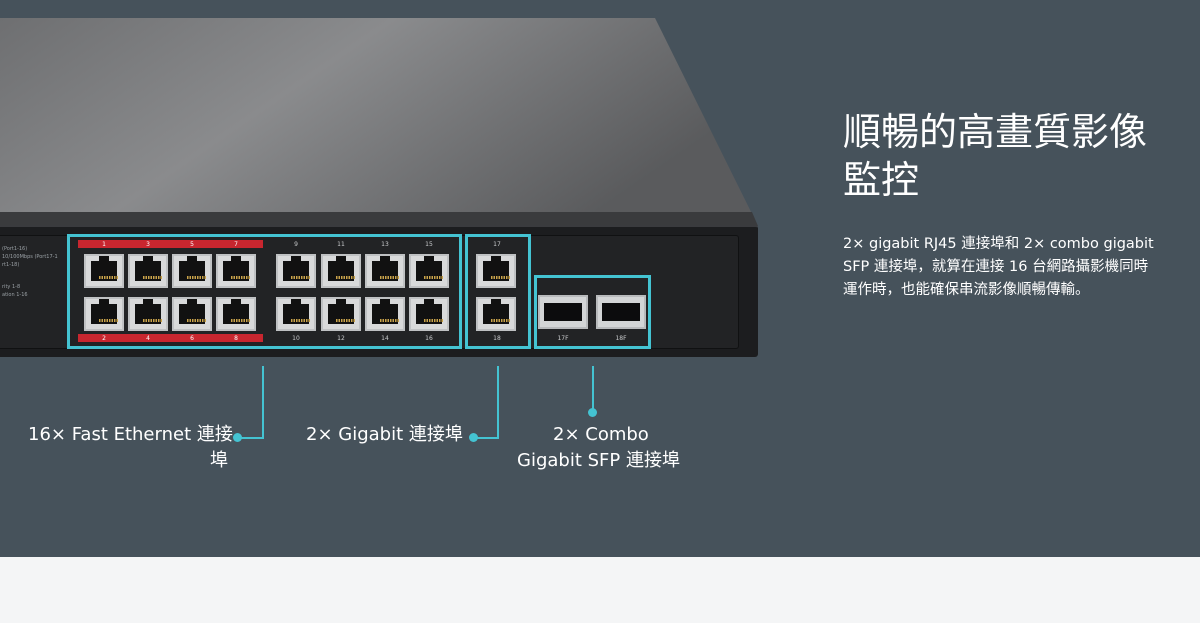  Describe the element at coordinates (1018, 156) in the screenshot. I see `section-heading: 順暢的高畫質影像 監控` at that location.